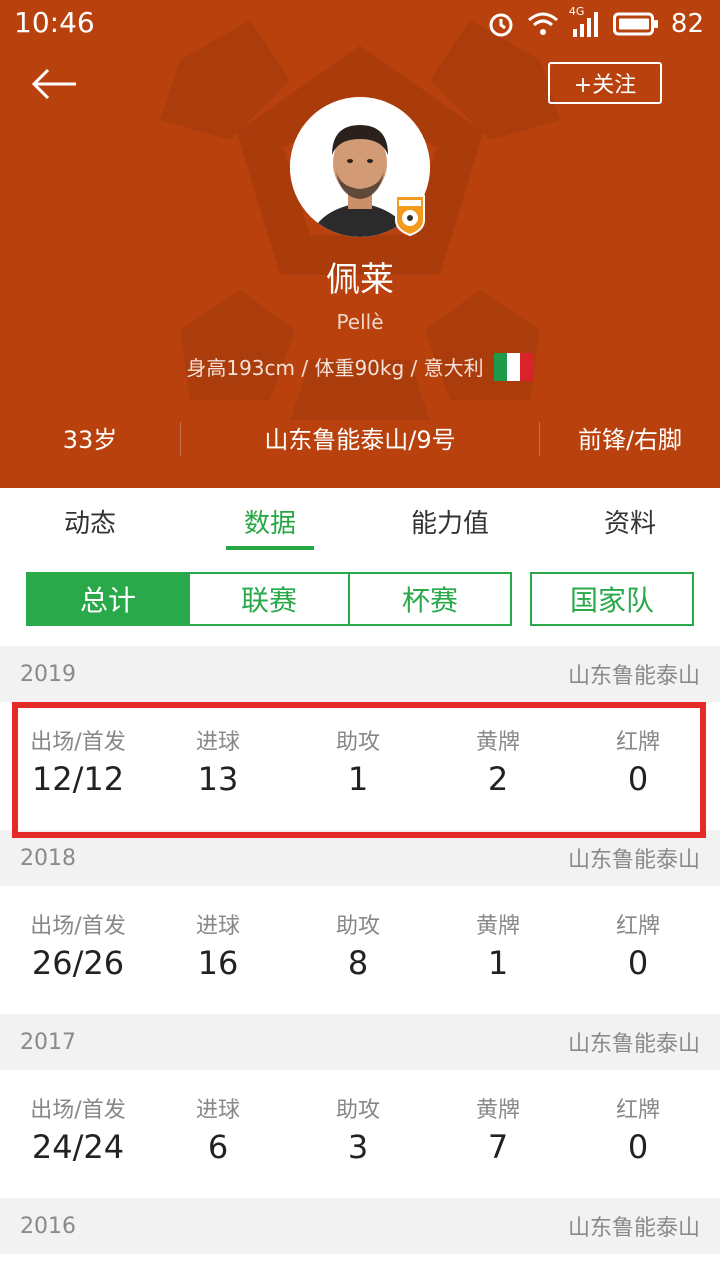  What do you see at coordinates (635, 24) in the screenshot?
I see `battery-icon` at bounding box center [635, 24].